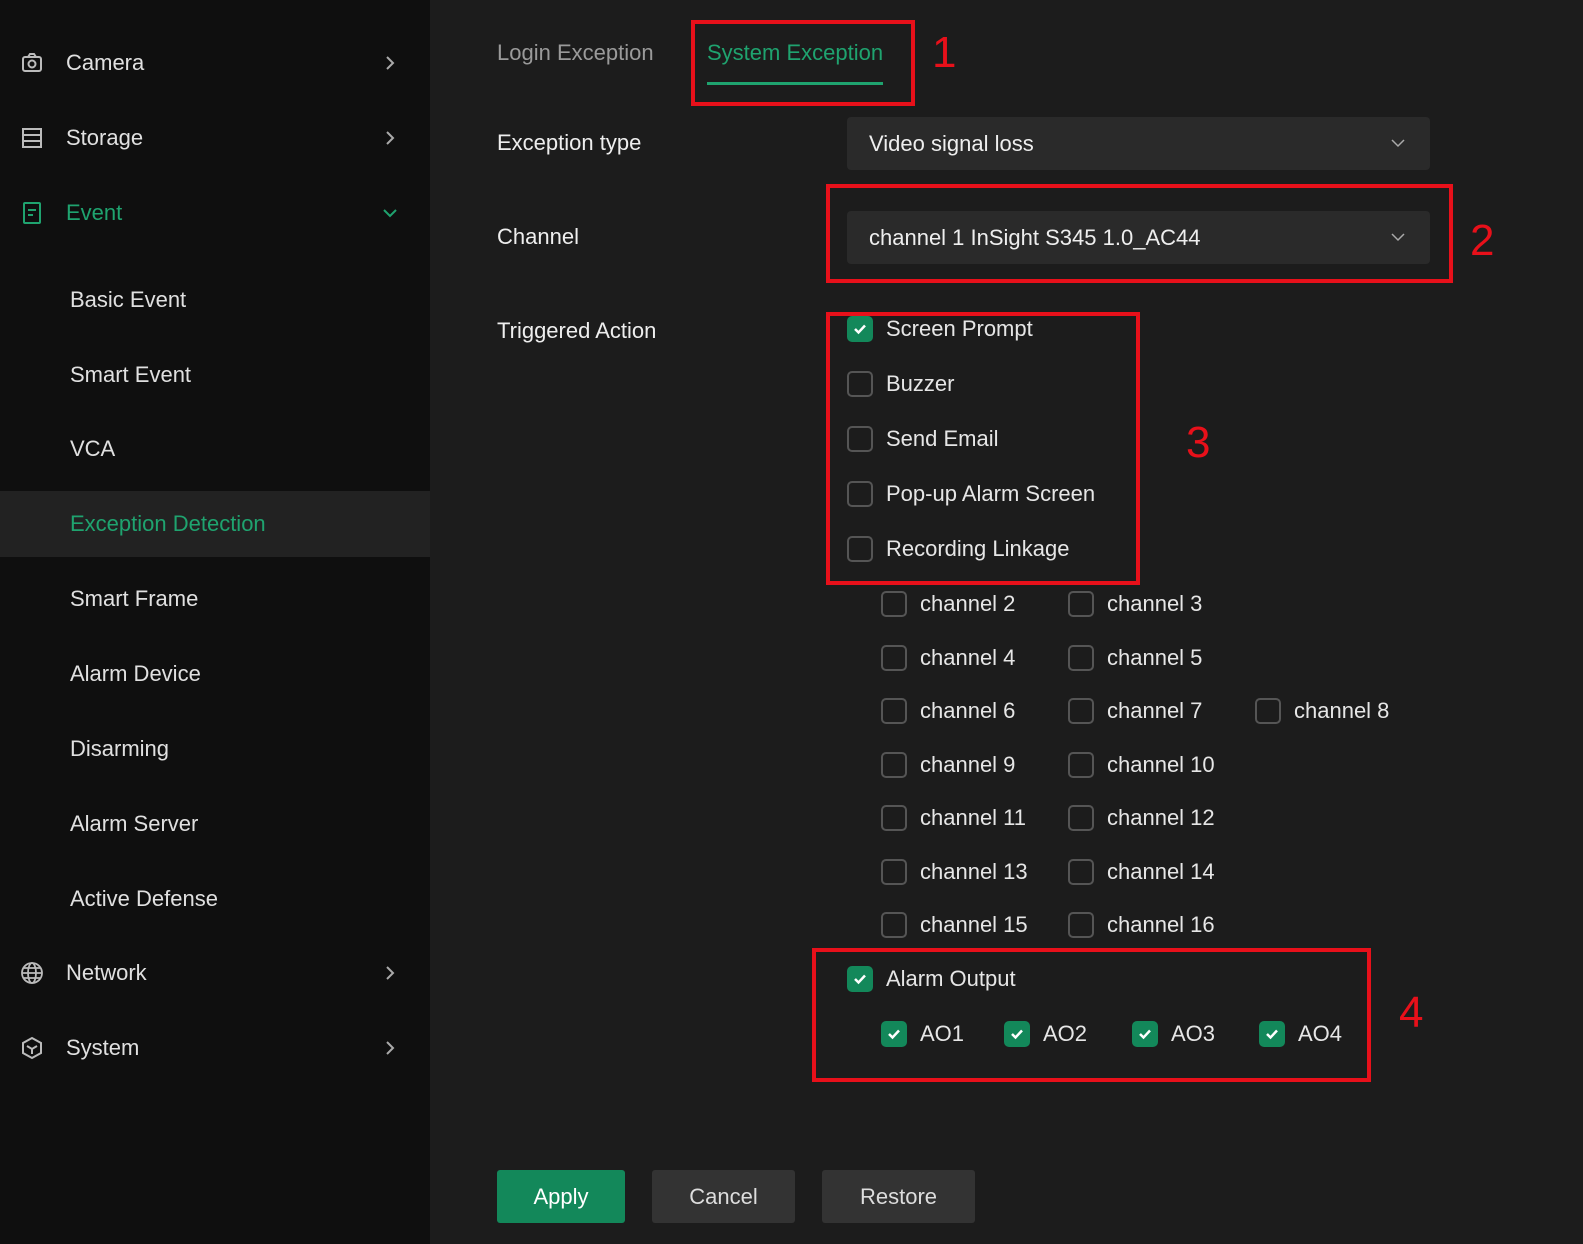 The image size is (1583, 1244). I want to click on channel-checkbox-7: channel 7, so click(1135, 711).